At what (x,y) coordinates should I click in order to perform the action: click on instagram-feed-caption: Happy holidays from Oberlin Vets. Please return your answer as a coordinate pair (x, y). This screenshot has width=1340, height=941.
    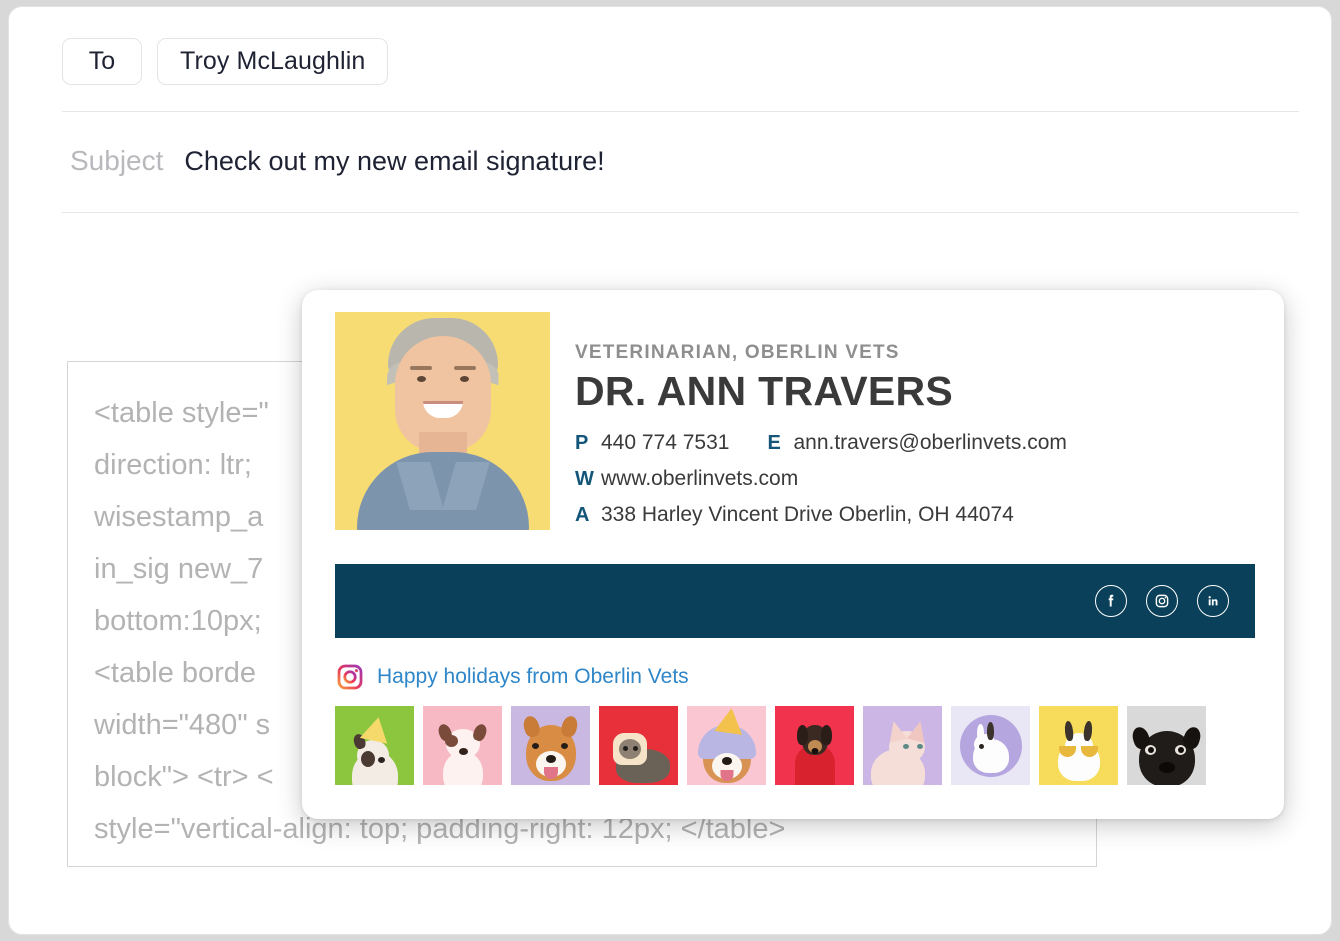
    Looking at the image, I should click on (533, 677).